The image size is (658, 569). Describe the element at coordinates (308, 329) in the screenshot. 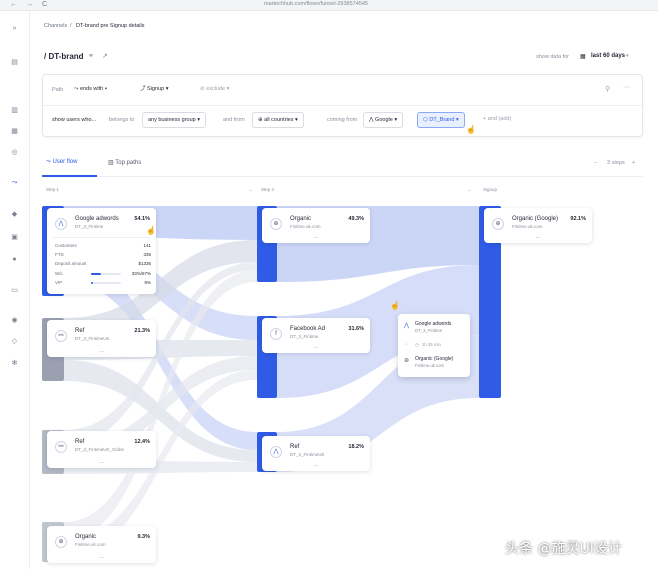

I see `node-name: Facebook Ad` at that location.